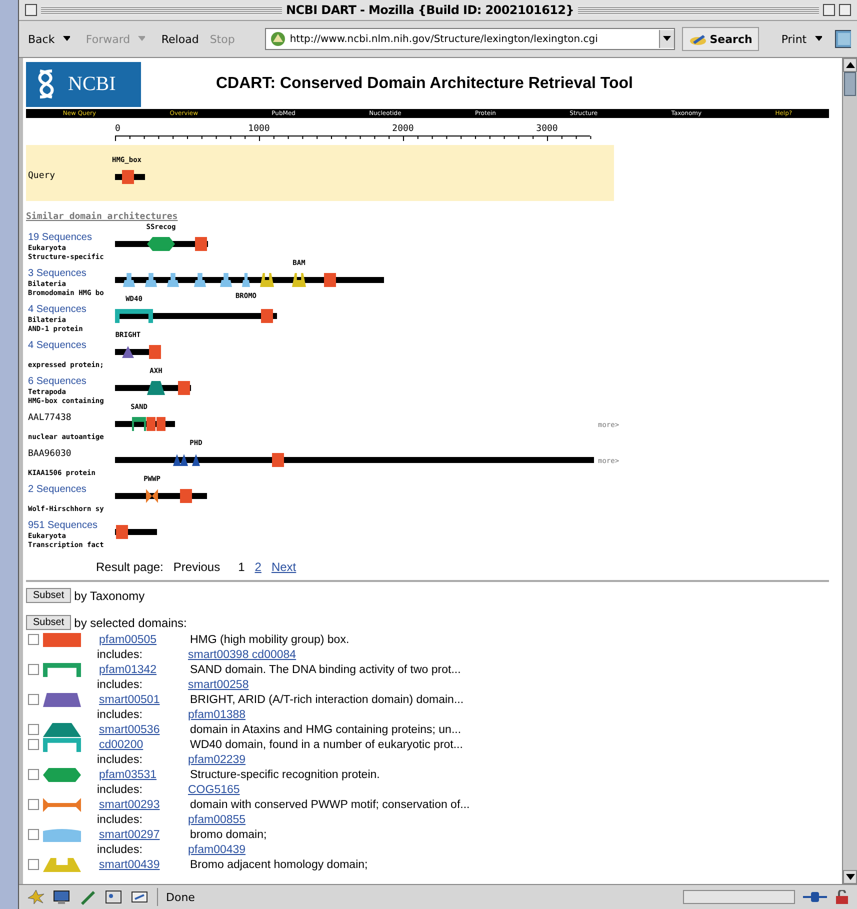 The image size is (857, 909). What do you see at coordinates (850, 877) in the screenshot?
I see `scroll-down-icon` at bounding box center [850, 877].